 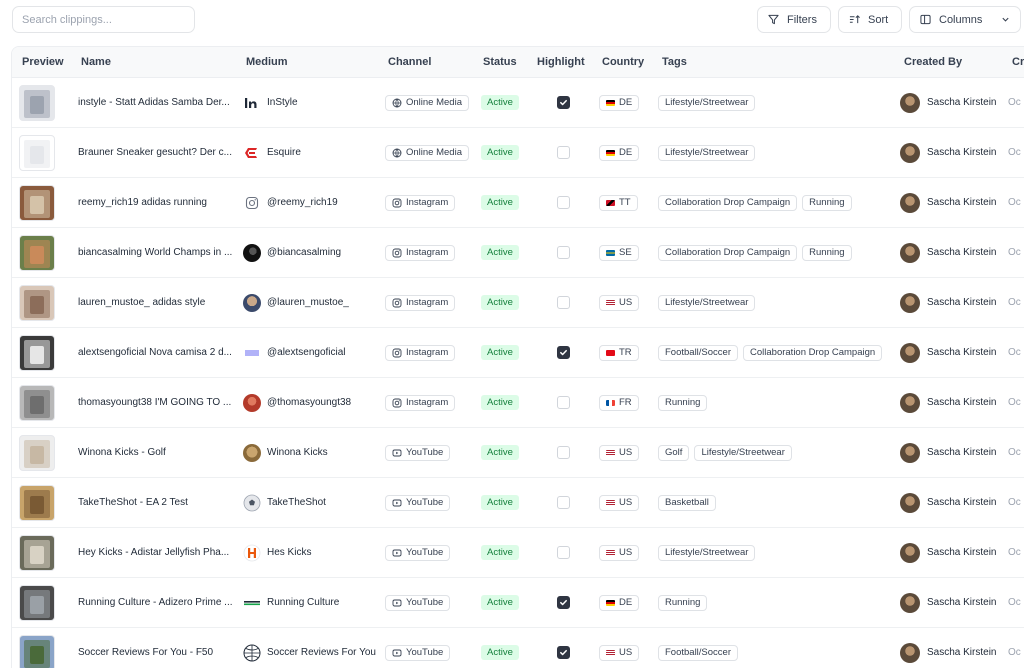 I want to click on avatar, so click(x=910, y=602).